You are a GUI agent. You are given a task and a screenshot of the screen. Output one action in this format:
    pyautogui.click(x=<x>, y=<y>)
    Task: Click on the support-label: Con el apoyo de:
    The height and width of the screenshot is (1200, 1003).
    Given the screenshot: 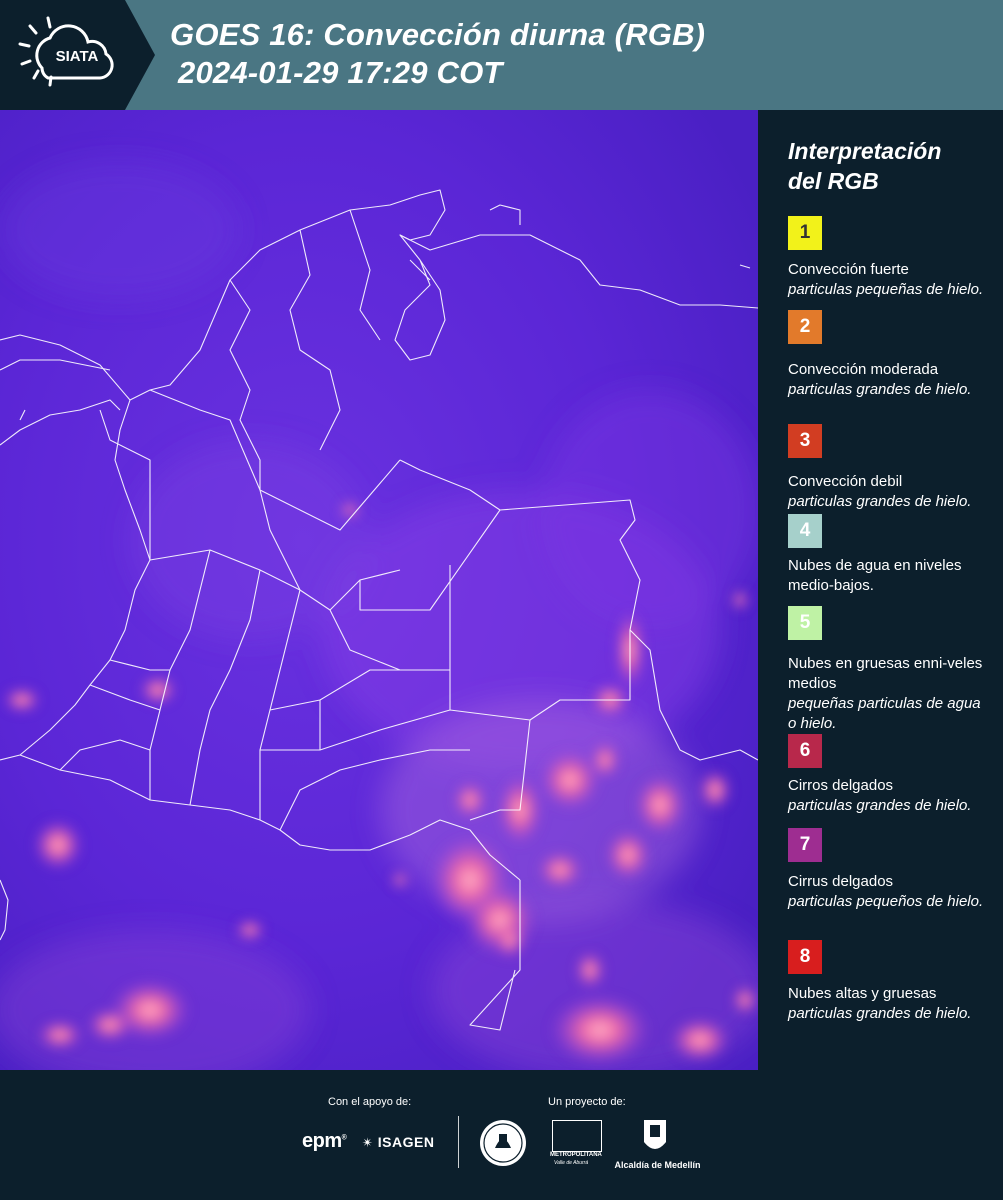 What is the action you would take?
    pyautogui.click(x=370, y=1102)
    